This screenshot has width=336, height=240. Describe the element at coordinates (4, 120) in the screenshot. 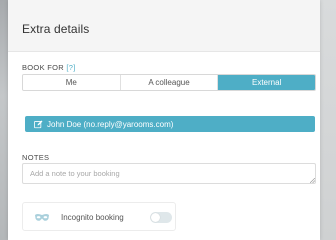

I see `backdrop-left` at that location.